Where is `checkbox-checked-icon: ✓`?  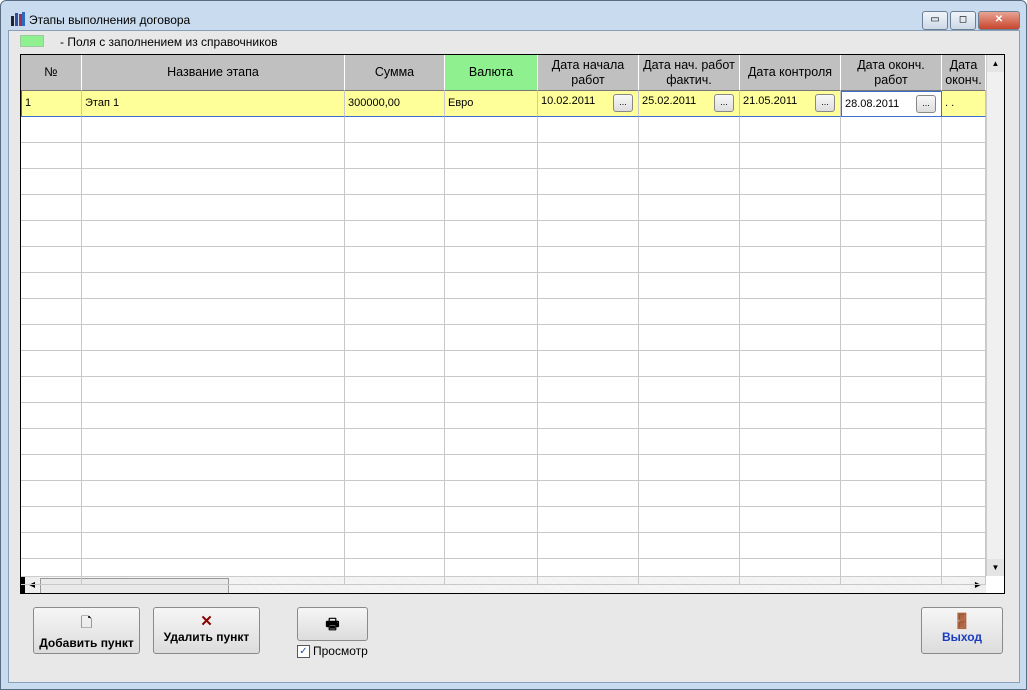 checkbox-checked-icon: ✓ is located at coordinates (303, 651).